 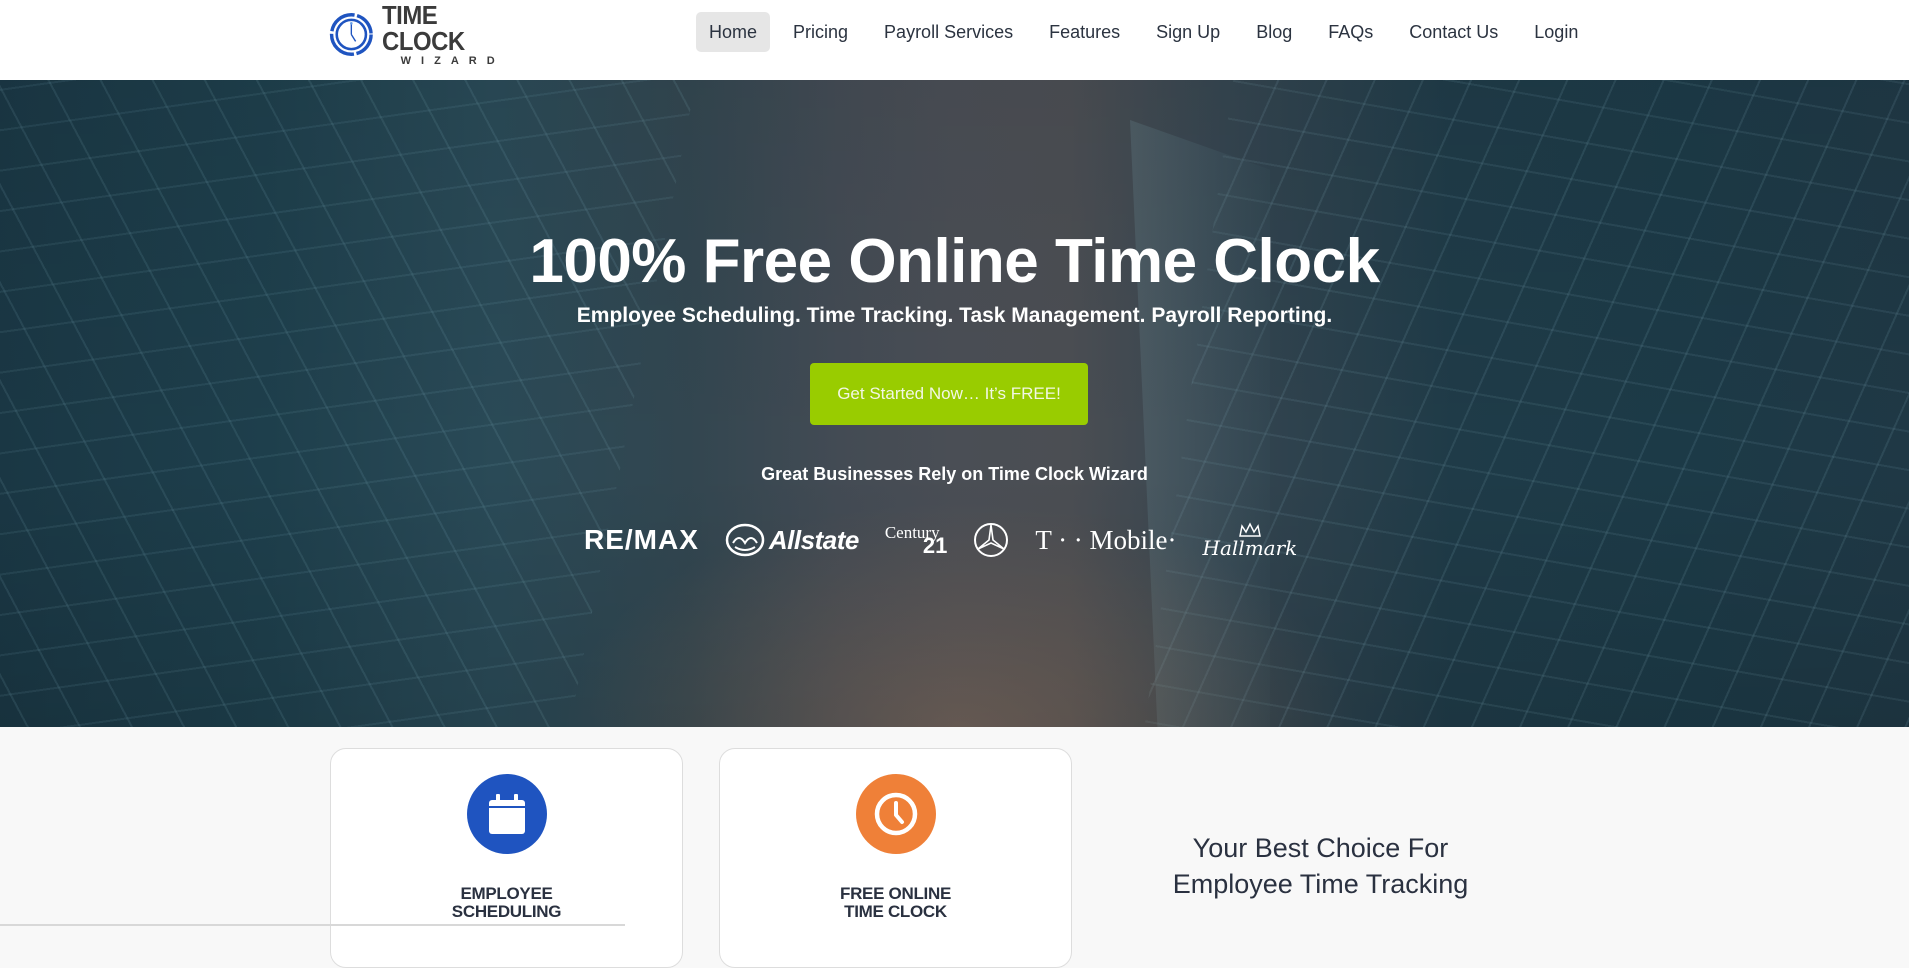 I want to click on get-started-button: Get Started Now… It’s FREE!, so click(x=949, y=394).